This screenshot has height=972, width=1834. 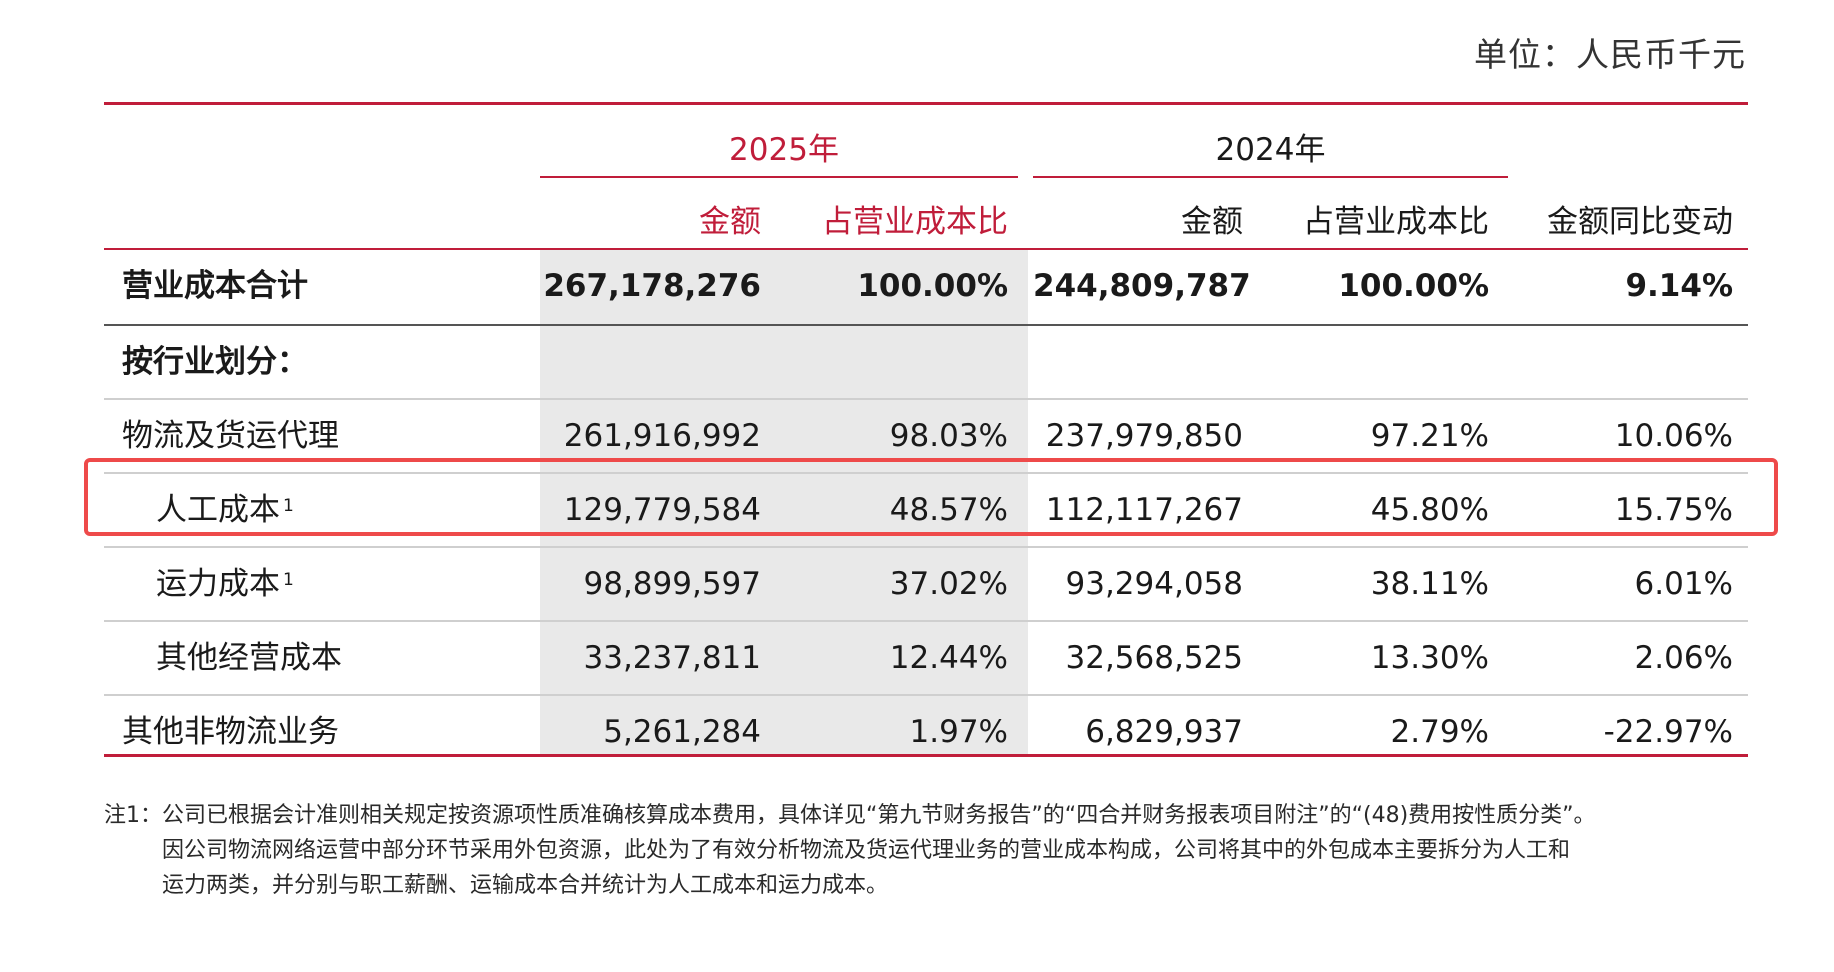 I want to click on header-2025-amount: 金额, so click(x=730, y=222).